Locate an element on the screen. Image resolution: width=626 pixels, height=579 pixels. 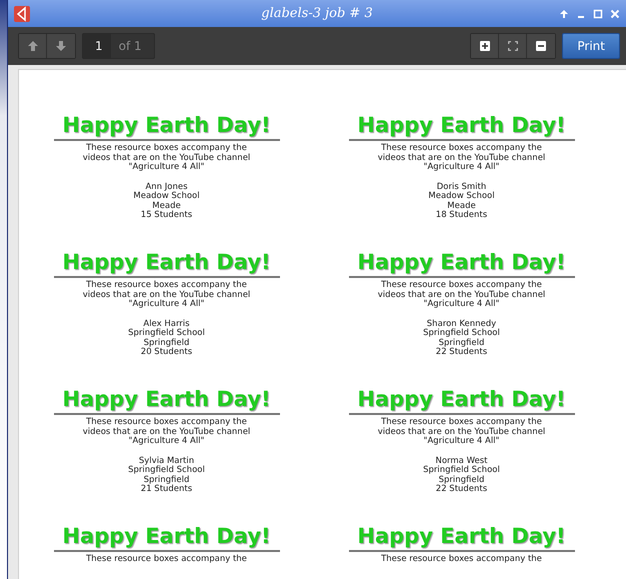
next-page-button is located at coordinates (61, 46).